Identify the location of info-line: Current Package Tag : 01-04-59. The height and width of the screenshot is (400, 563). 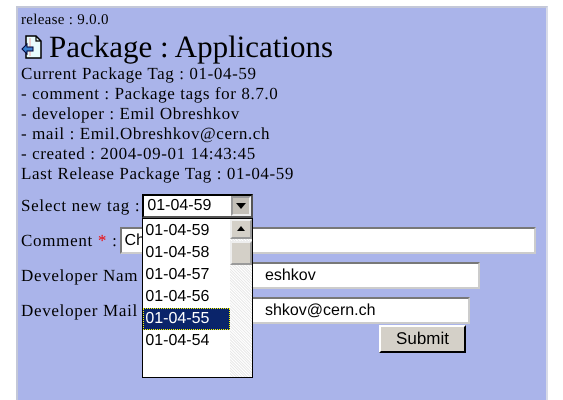
(139, 74).